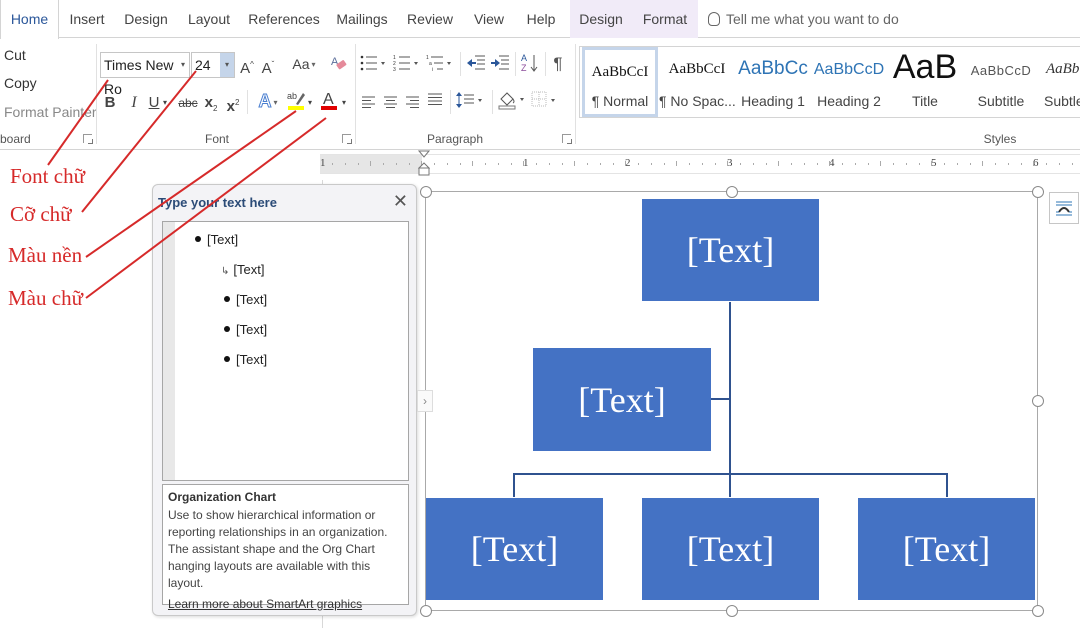 This screenshot has height=628, width=1080. I want to click on shrink-font-button: Aˇ, so click(268, 67).